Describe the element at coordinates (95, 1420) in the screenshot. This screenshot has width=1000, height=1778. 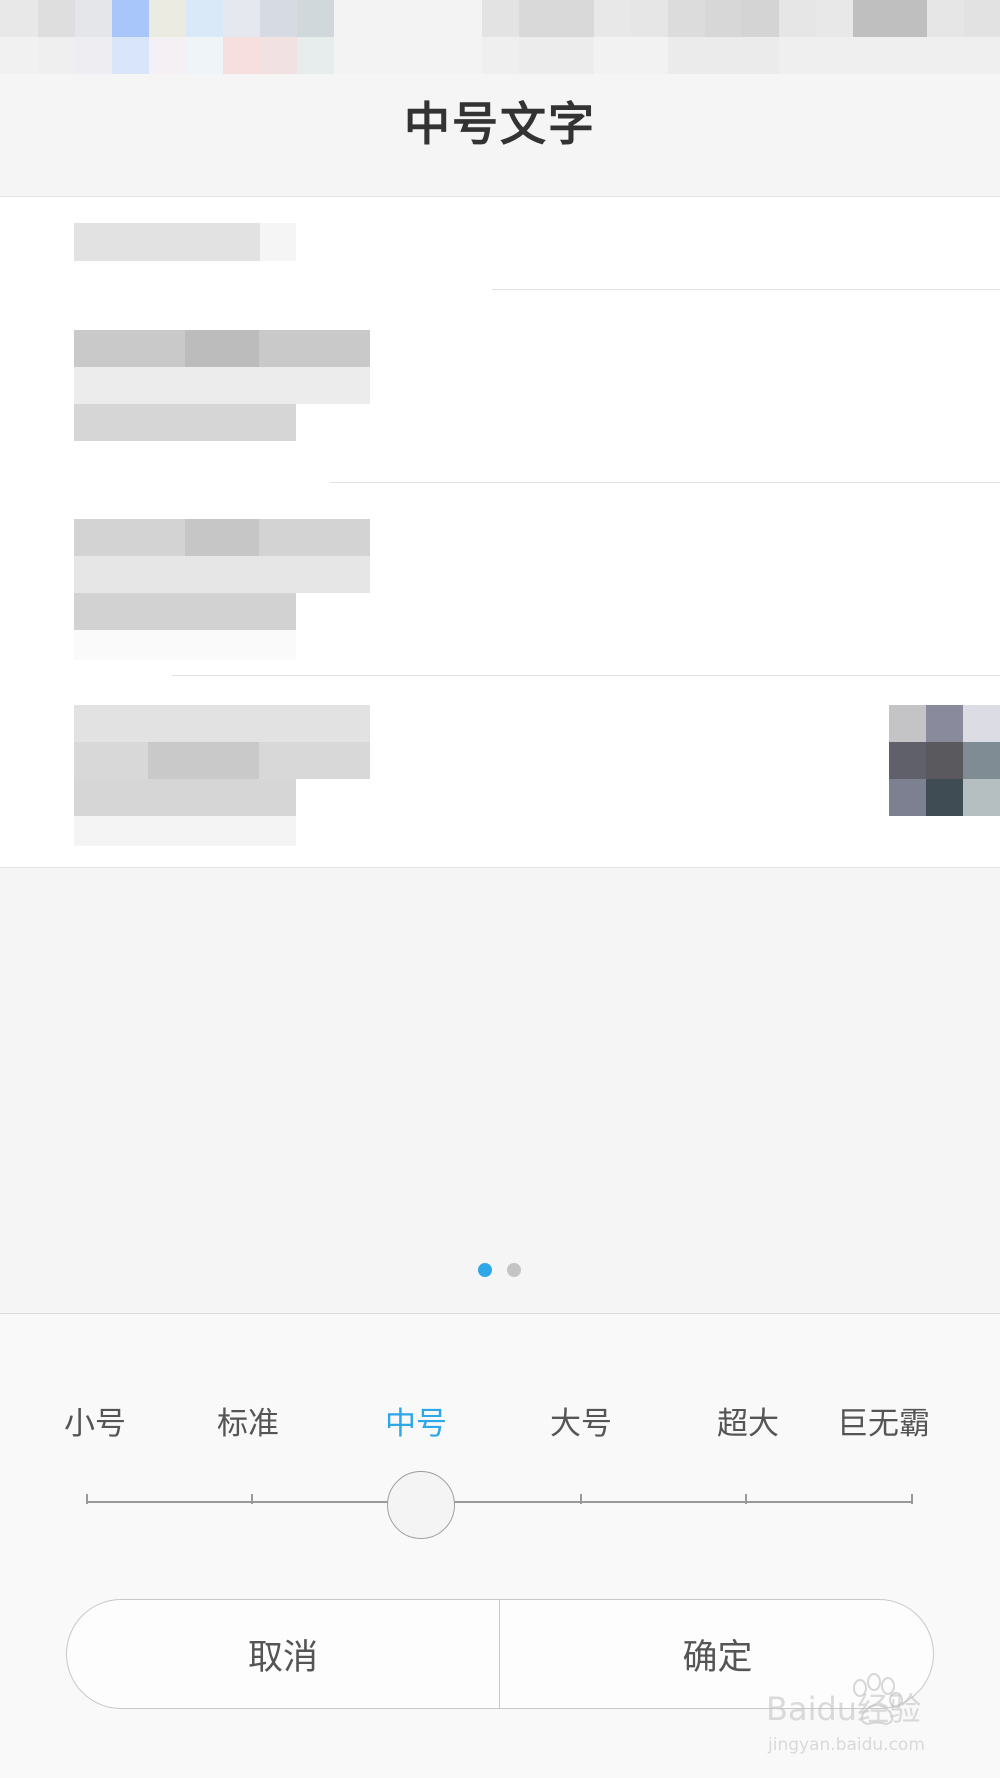
I see `size-option-small: 小号` at that location.